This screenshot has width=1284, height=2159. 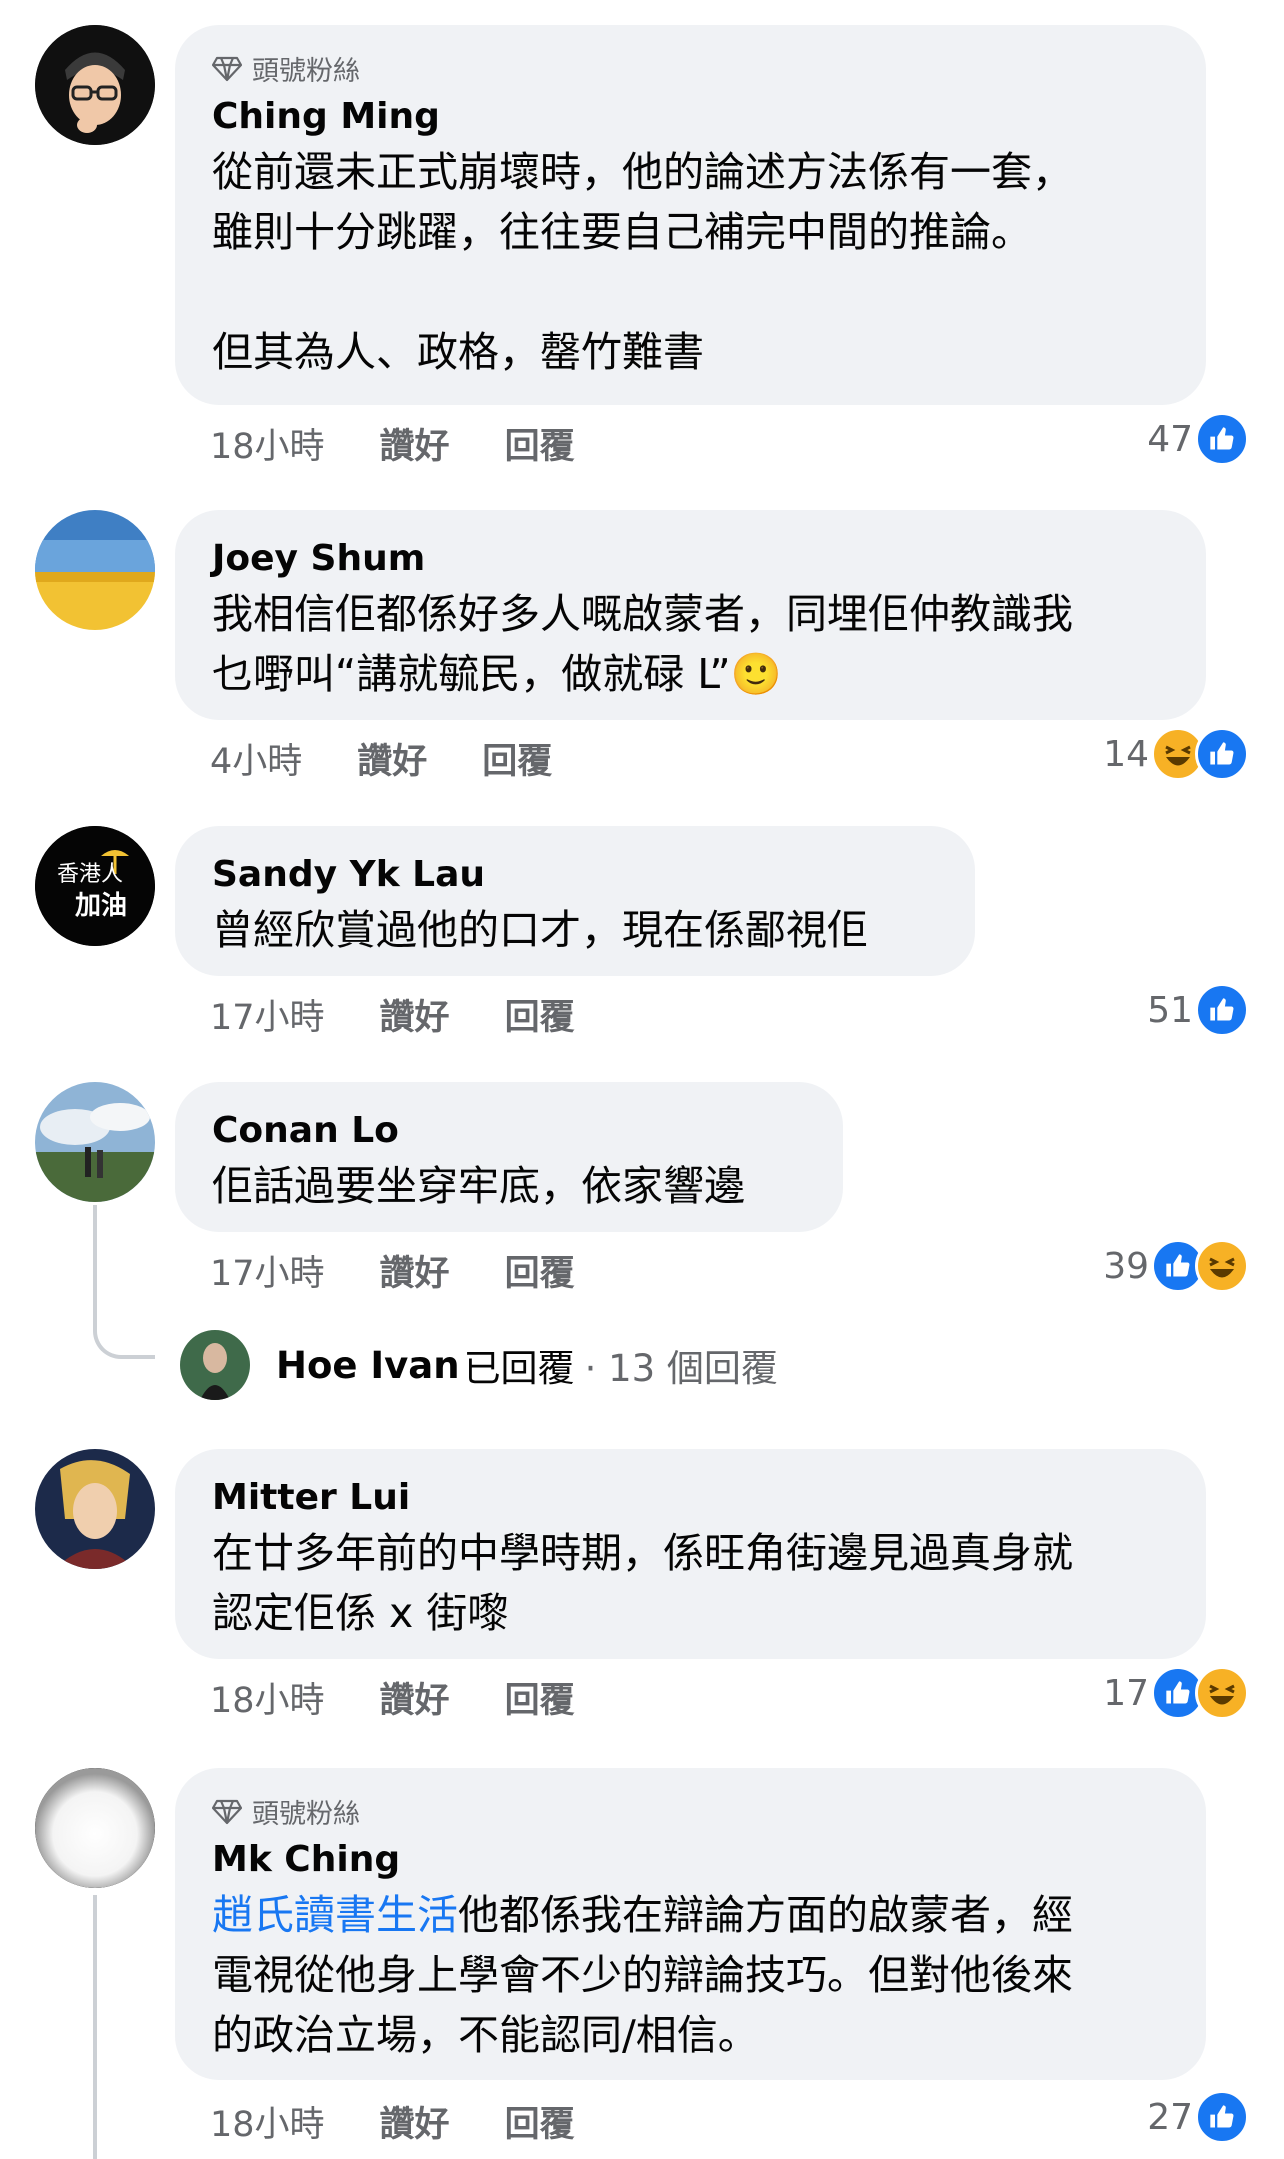 What do you see at coordinates (1170, 1010) in the screenshot?
I see `reaction-count: 51` at bounding box center [1170, 1010].